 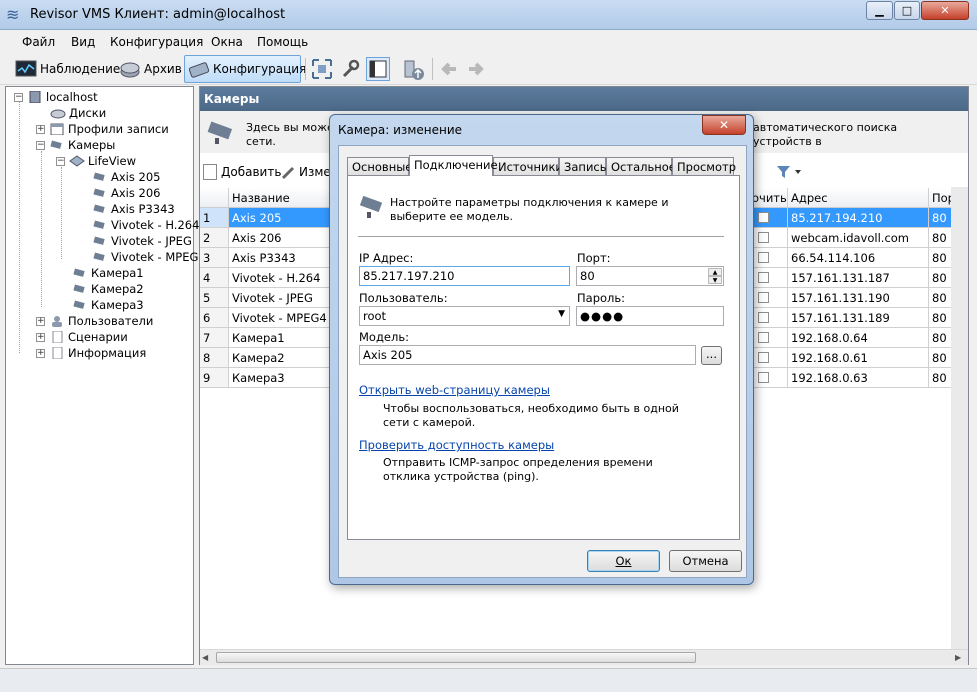 What do you see at coordinates (715, 280) in the screenshot?
I see `spin-down-icon: ▼` at bounding box center [715, 280].